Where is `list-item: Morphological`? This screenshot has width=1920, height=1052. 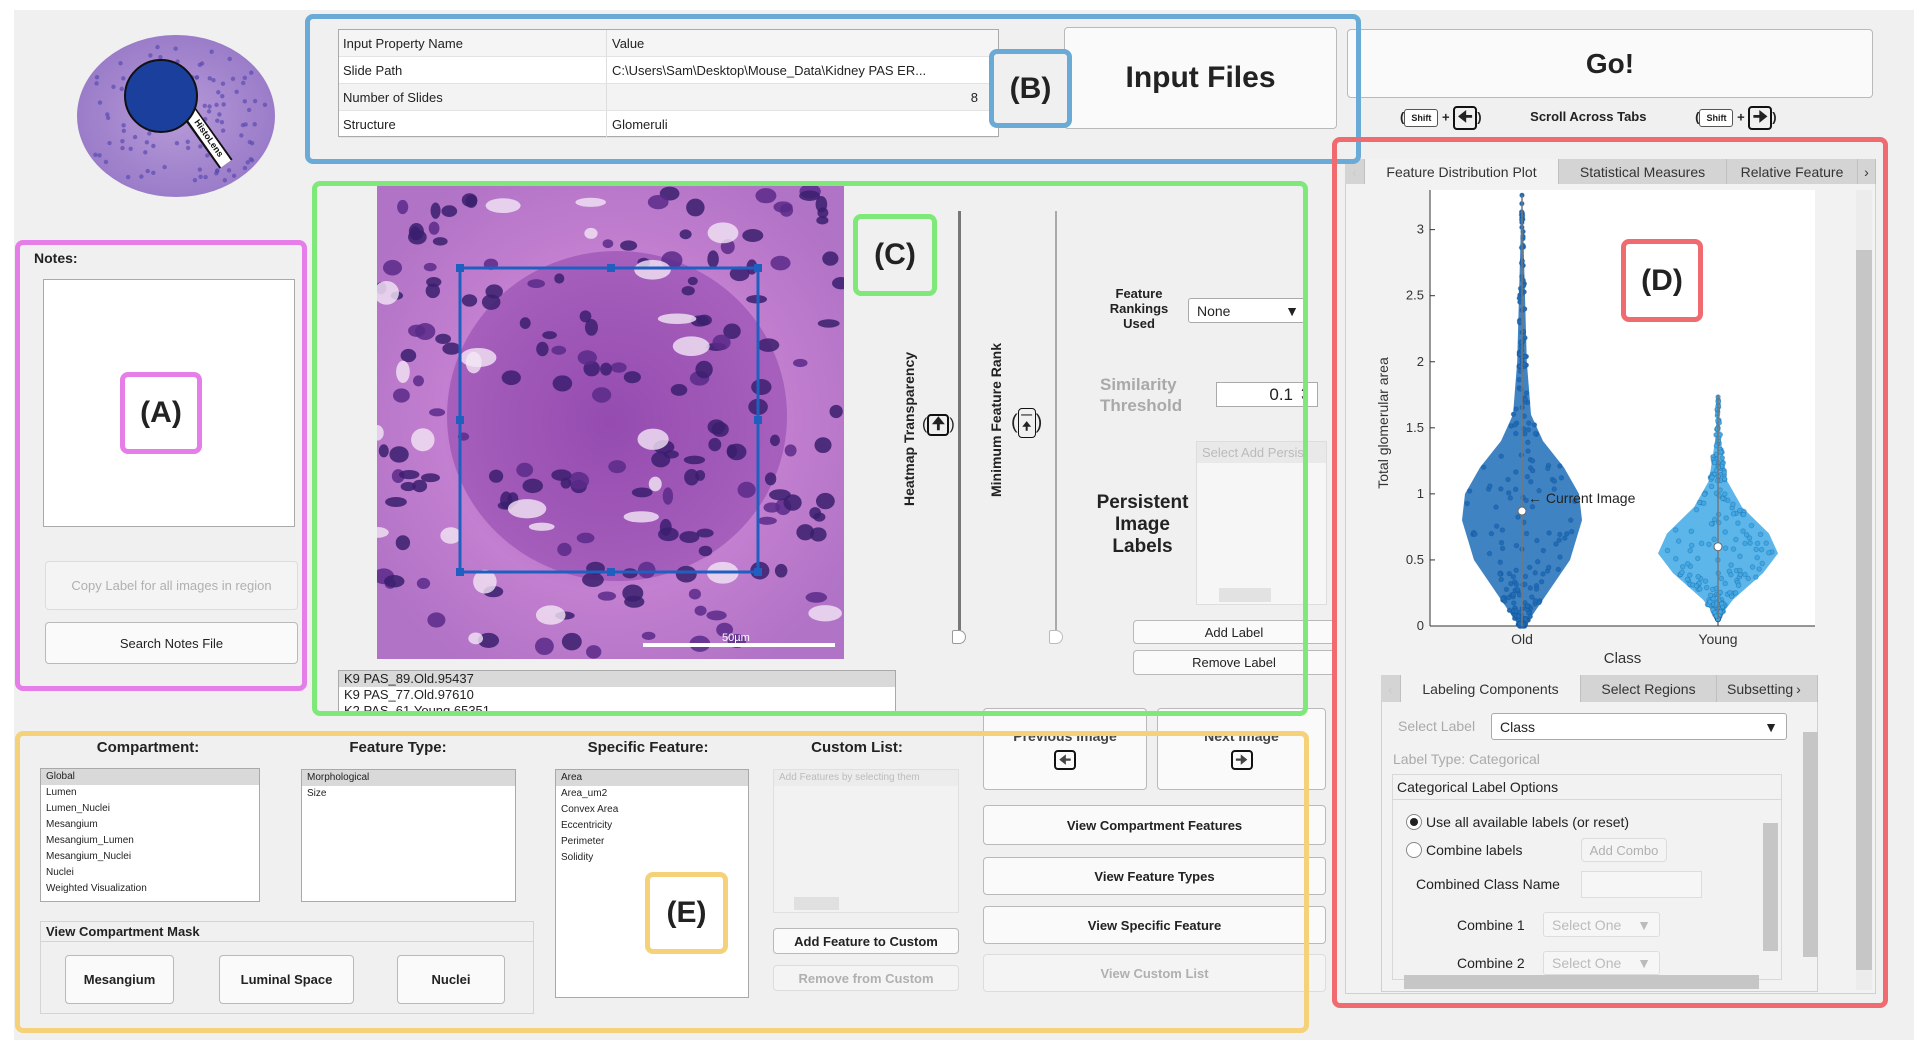
list-item: Morphological is located at coordinates (408, 778).